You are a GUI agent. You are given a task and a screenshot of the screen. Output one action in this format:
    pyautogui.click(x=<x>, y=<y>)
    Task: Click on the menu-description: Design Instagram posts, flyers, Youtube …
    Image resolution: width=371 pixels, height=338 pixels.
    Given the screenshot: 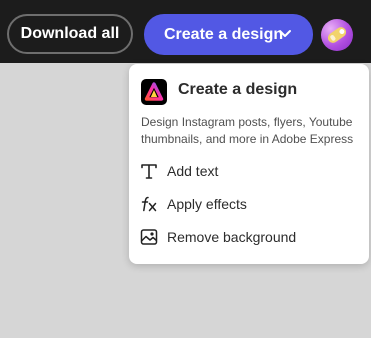 What is the action you would take?
    pyautogui.click(x=247, y=130)
    